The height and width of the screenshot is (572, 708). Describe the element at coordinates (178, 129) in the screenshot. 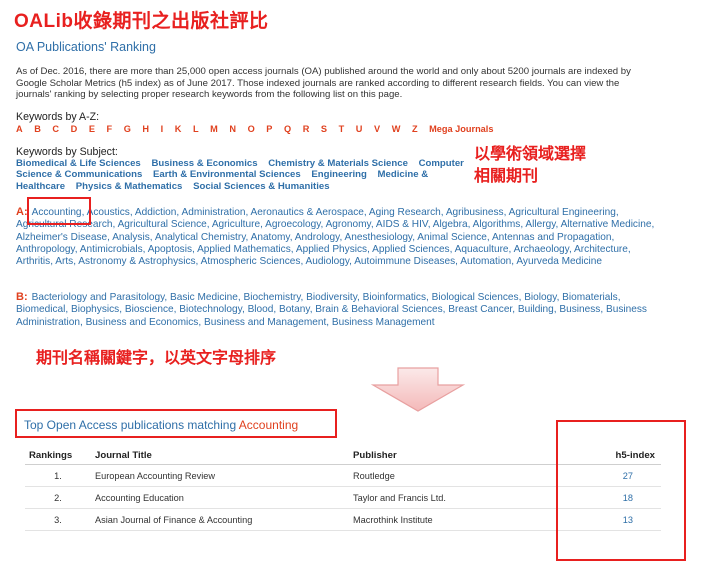

I see `az-letter-k: K` at that location.